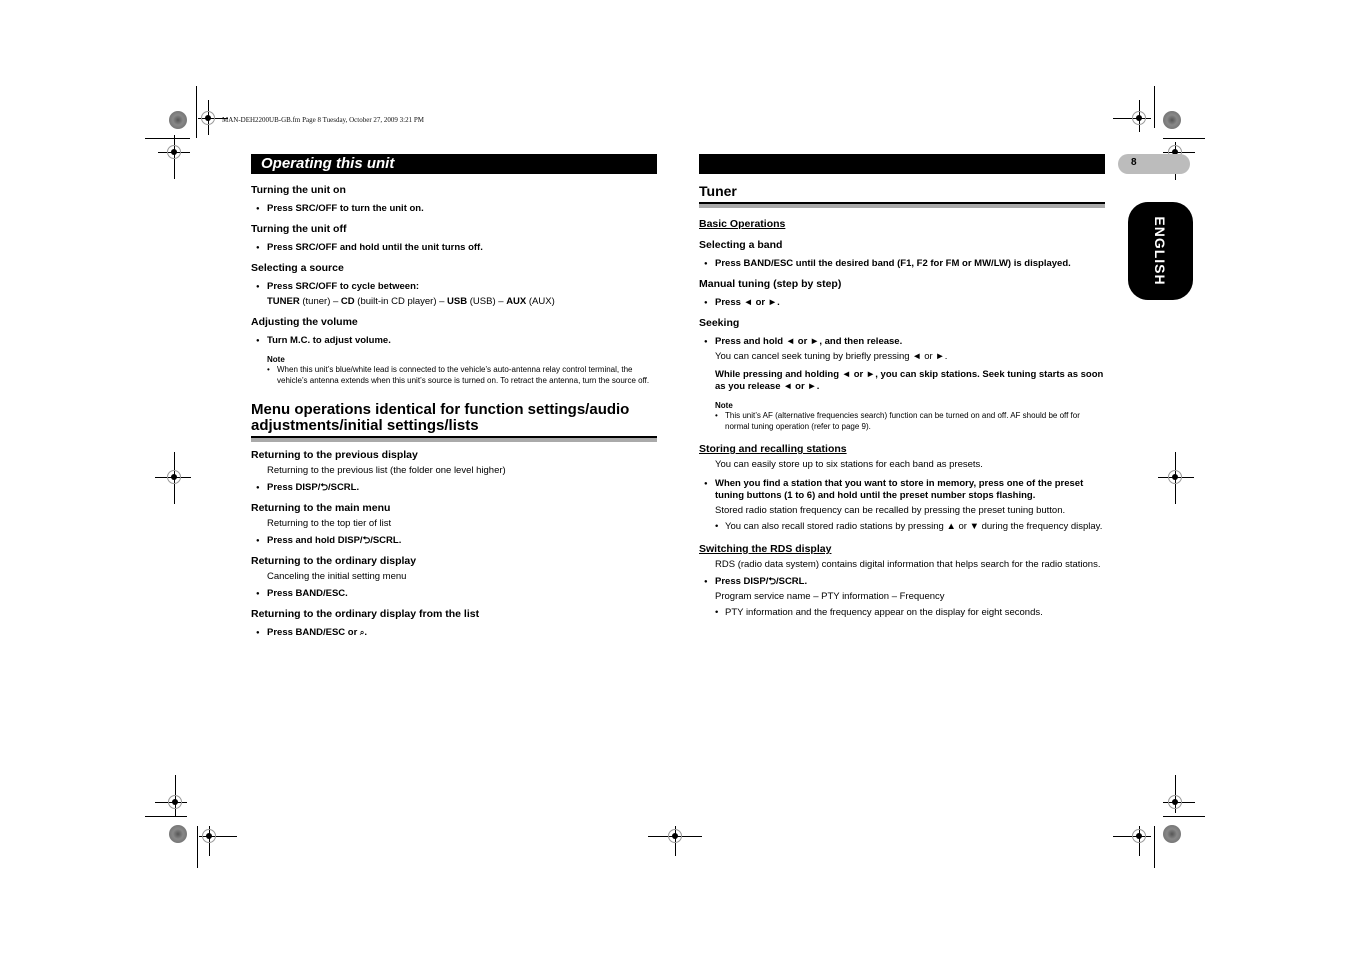 The height and width of the screenshot is (954, 1351). Describe the element at coordinates (516, 301) in the screenshot. I see `source-name: AUX` at that location.